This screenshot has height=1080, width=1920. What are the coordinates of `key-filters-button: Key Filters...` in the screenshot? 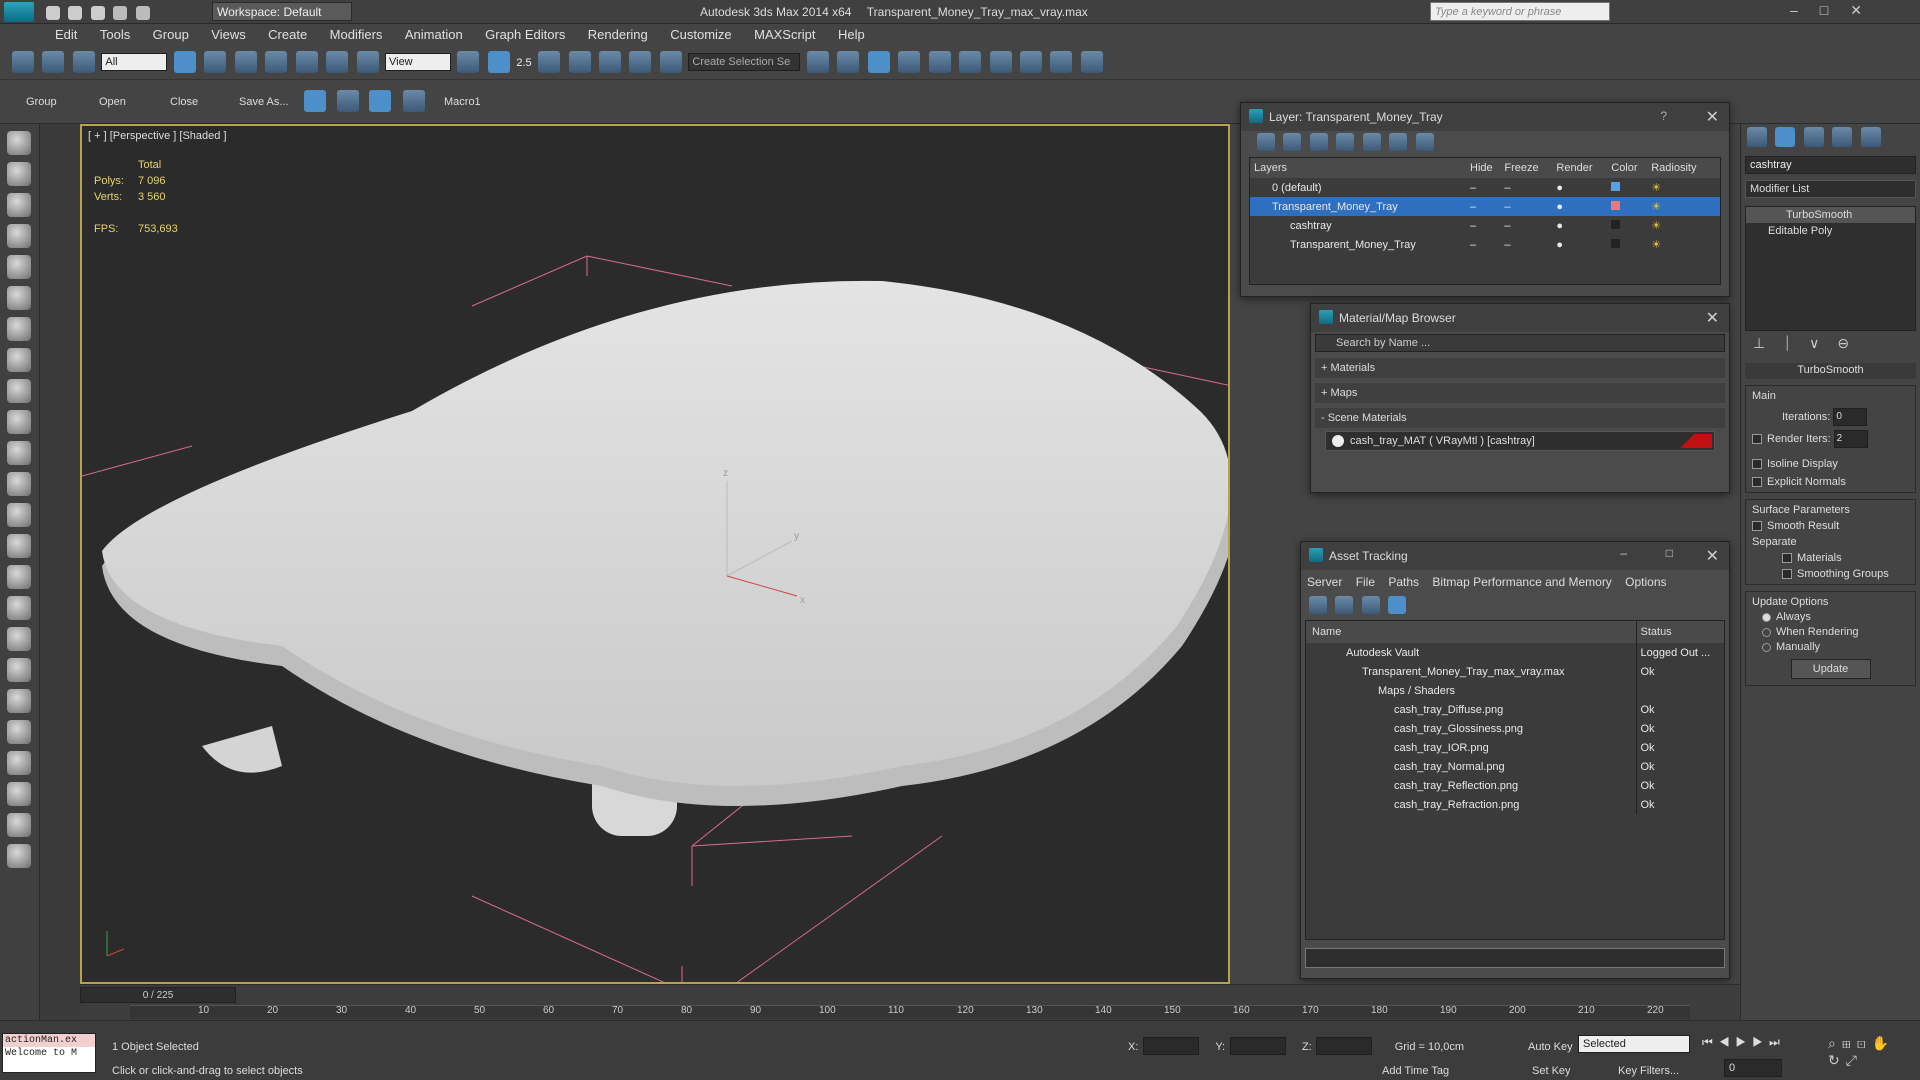 It's located at (1648, 1071).